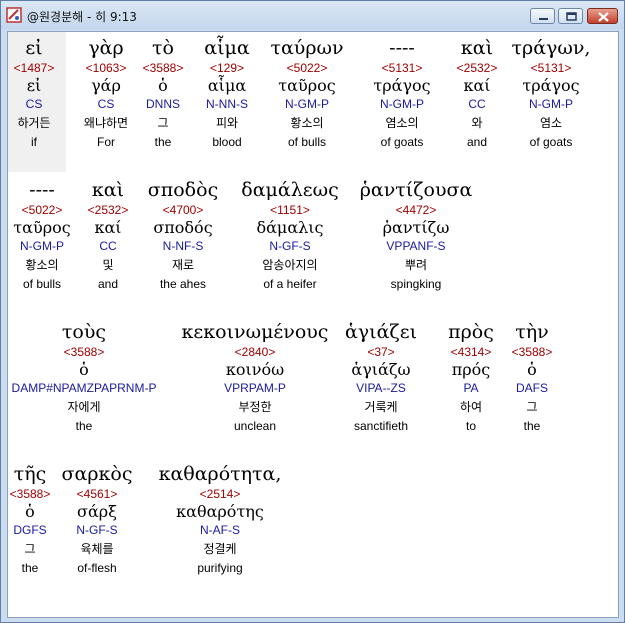  Describe the element at coordinates (34, 123) in the screenshot. I see `korean-text: 하거든` at that location.